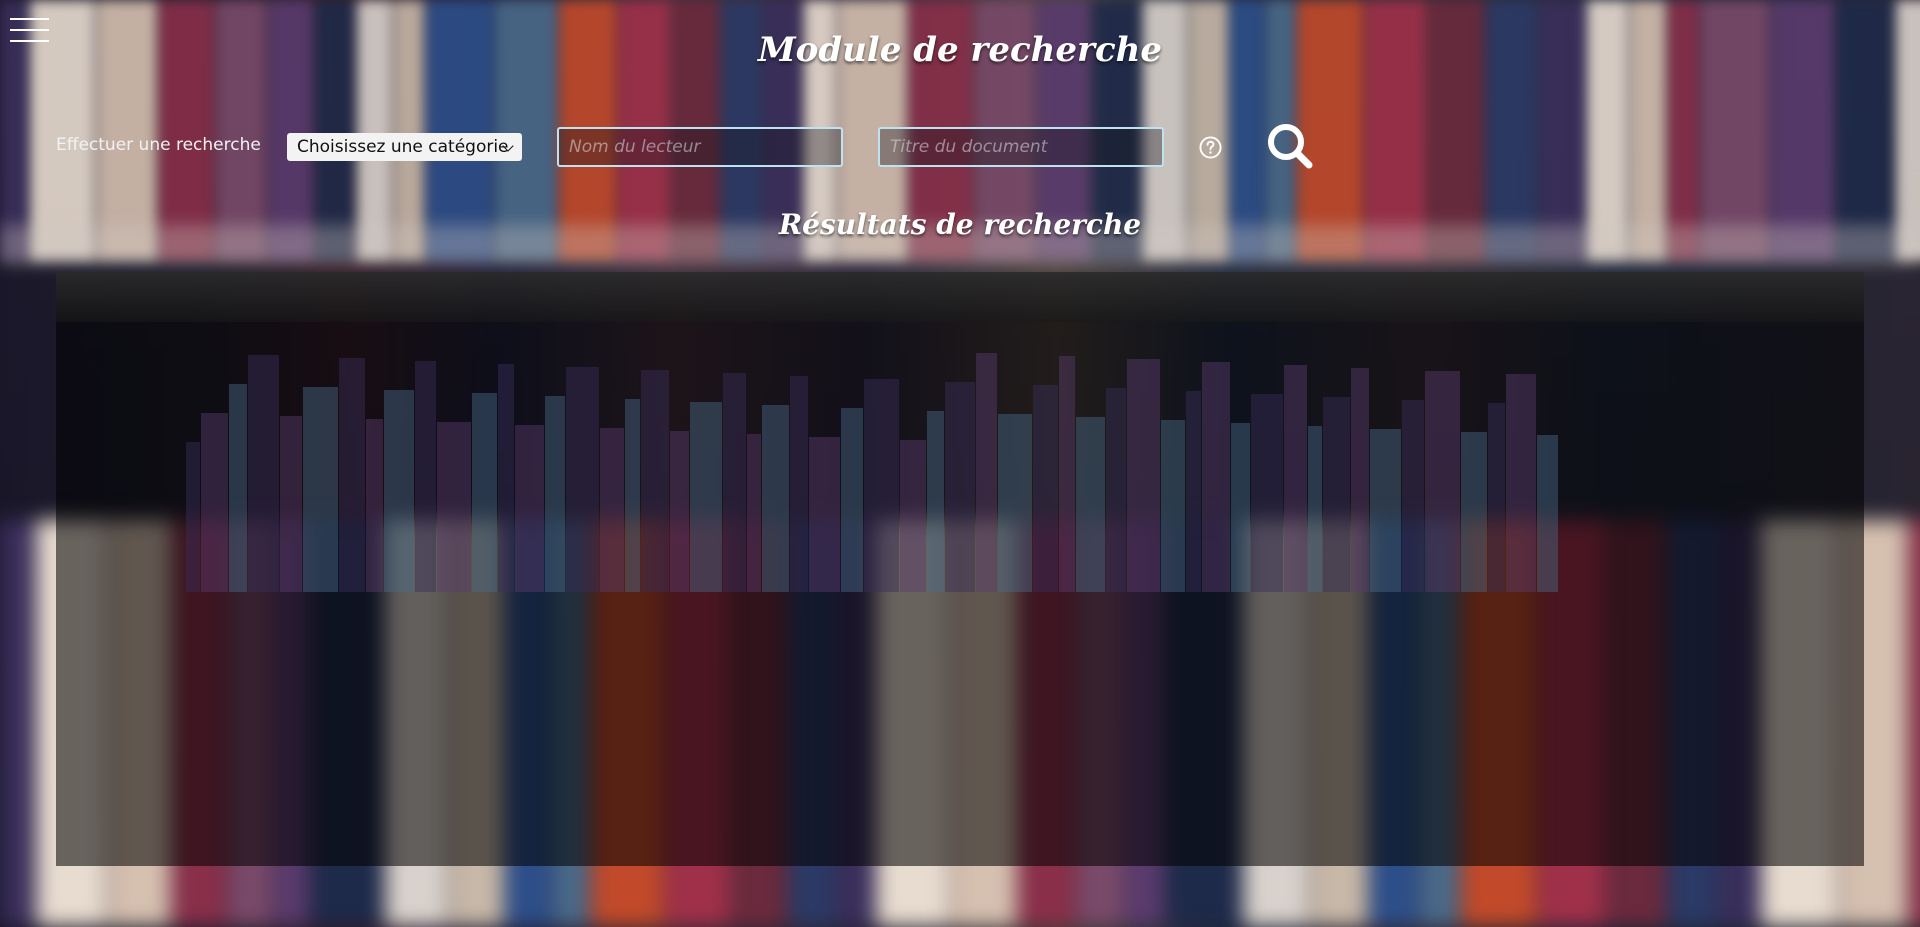 This screenshot has height=927, width=1920. What do you see at coordinates (960, 224) in the screenshot?
I see `results-title: Résultats de recherche` at bounding box center [960, 224].